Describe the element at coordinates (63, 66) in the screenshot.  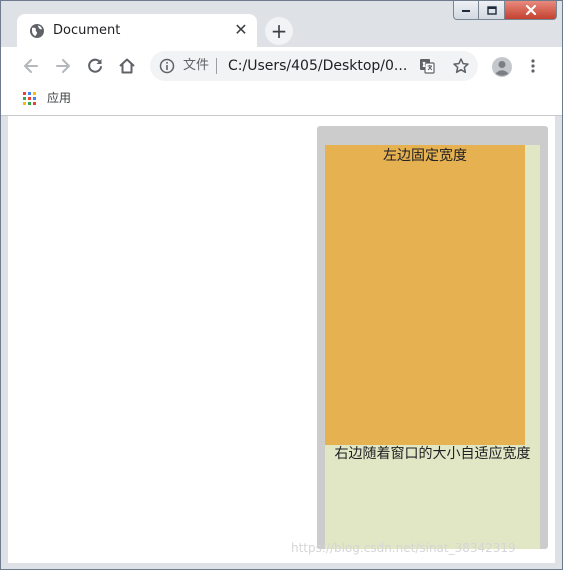
I see `forward-arrow-icon` at that location.